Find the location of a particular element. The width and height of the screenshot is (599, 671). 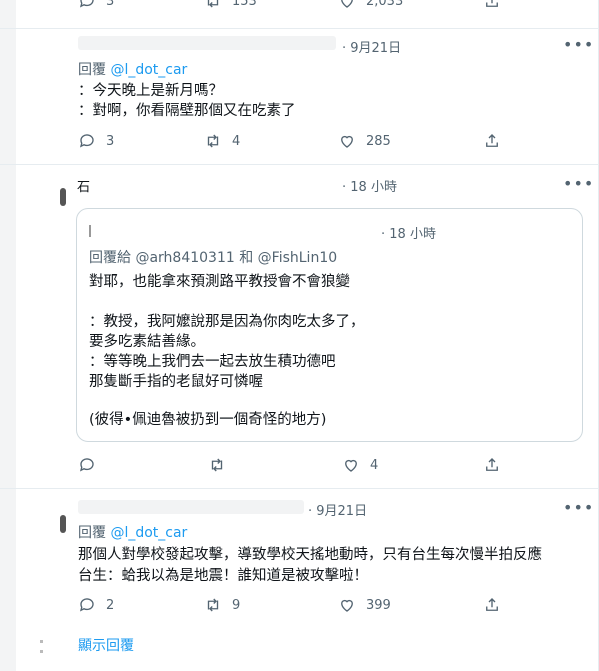

retweet-count: 153 is located at coordinates (244, 4).